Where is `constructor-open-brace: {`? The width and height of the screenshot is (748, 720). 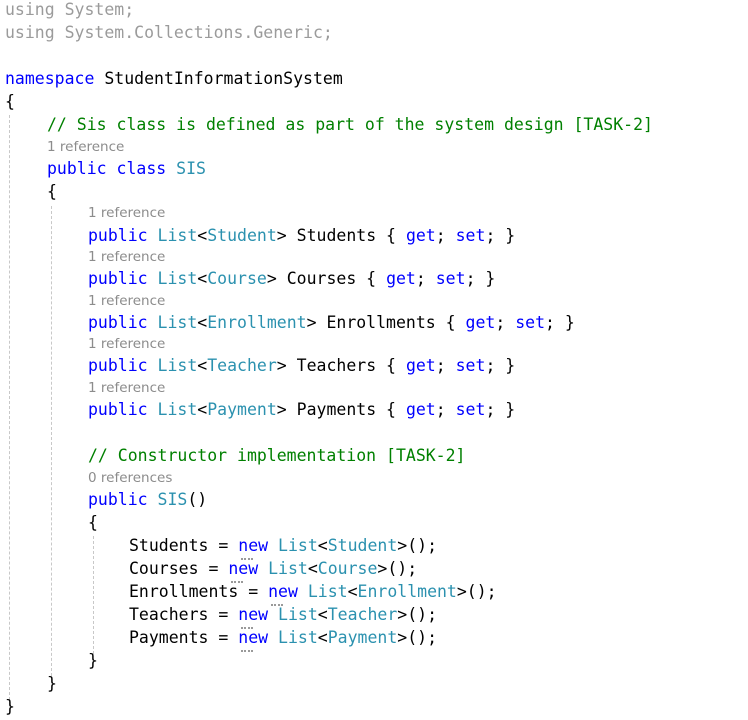 constructor-open-brace: { is located at coordinates (93, 522).